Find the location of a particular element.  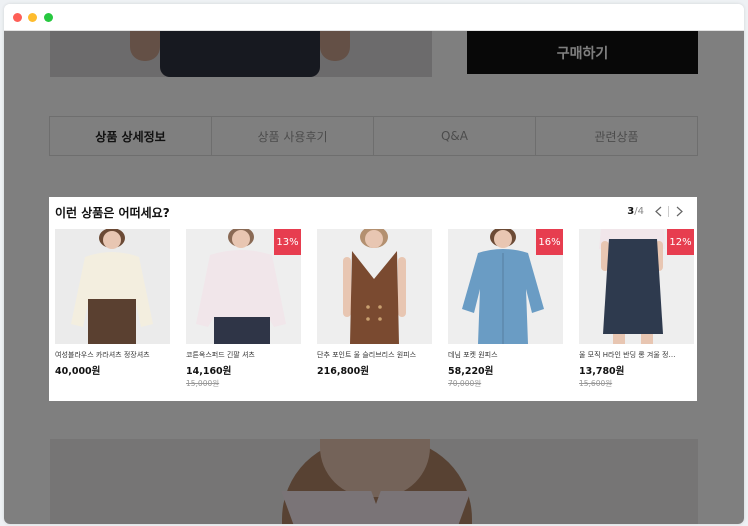

product-card: 12% 울 모직 H라인 반딩 롱 겨울 정… 13,780원 15,600원 is located at coordinates (636, 309).